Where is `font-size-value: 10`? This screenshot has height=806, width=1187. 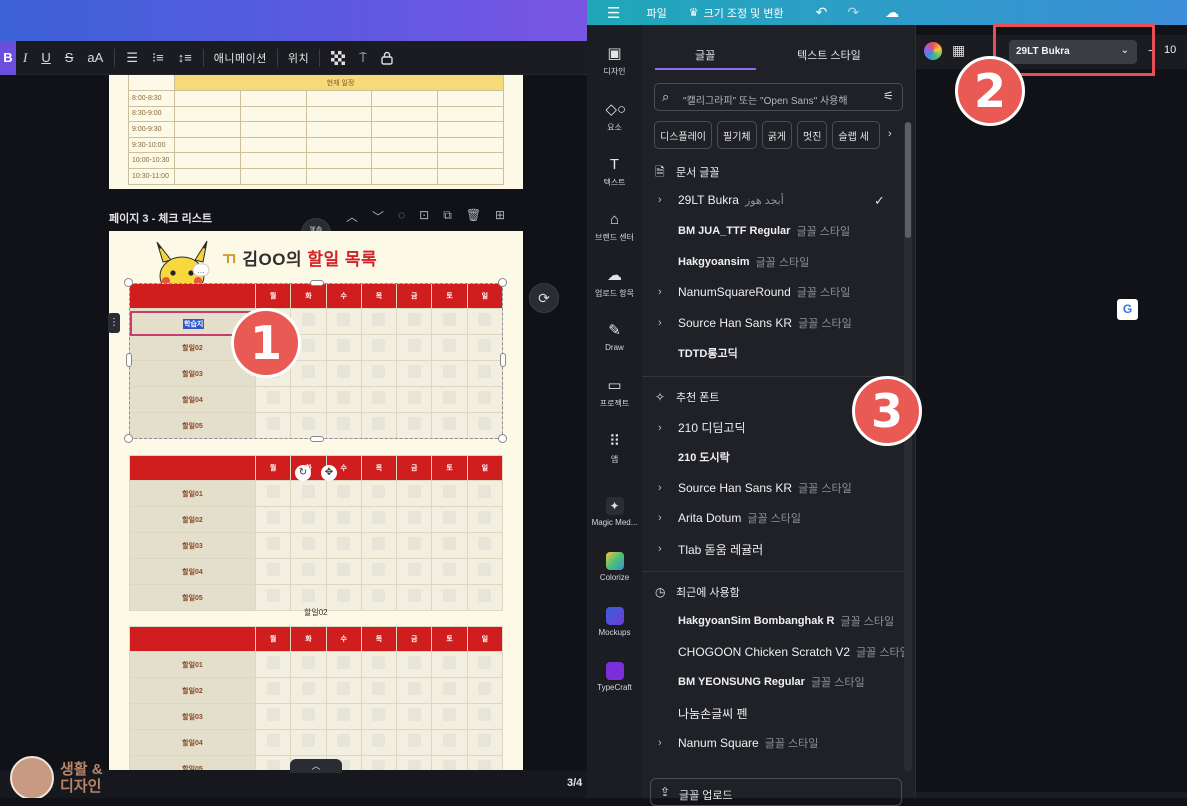 font-size-value: 10 is located at coordinates (1170, 50).